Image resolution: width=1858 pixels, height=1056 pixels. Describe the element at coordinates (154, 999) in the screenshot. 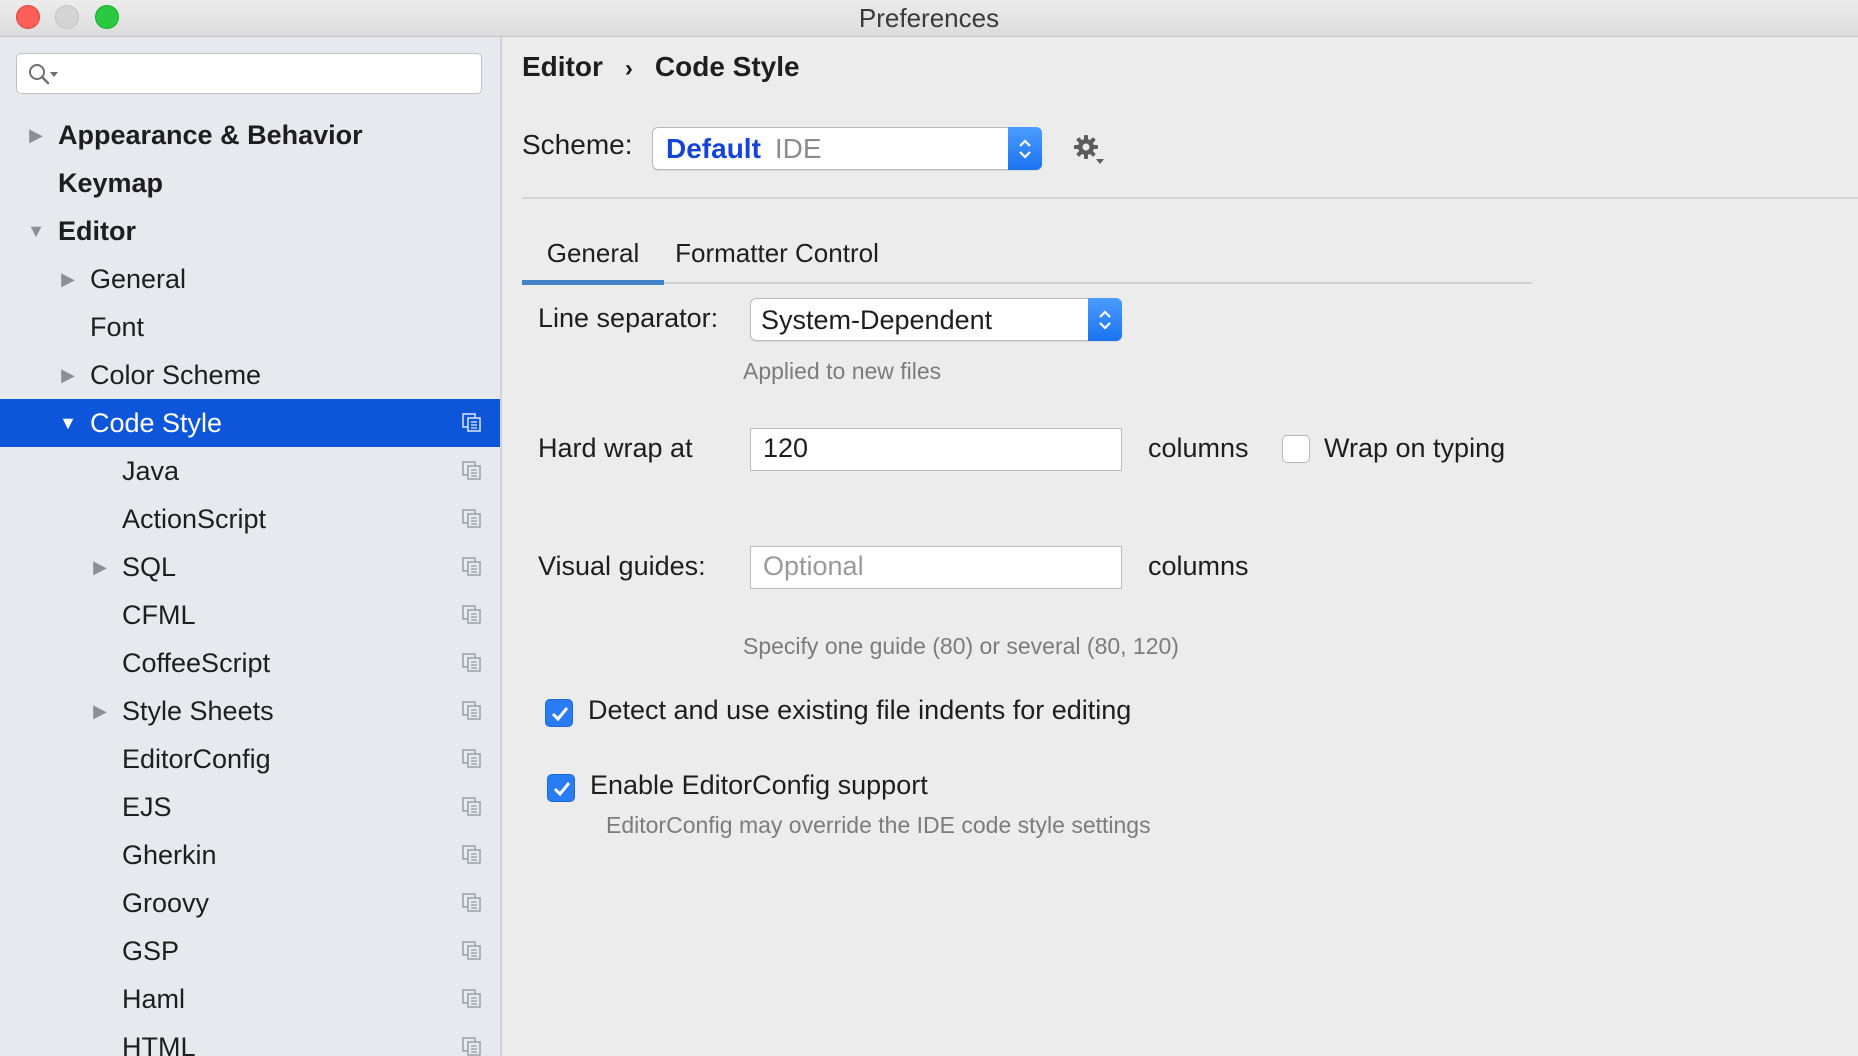

I see `sidebar-item-label: Haml` at that location.